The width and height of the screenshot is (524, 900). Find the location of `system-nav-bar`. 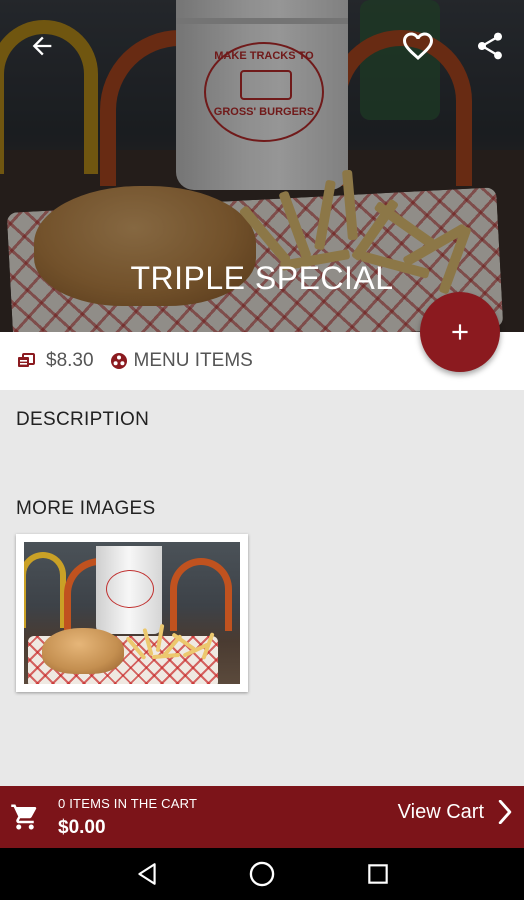

system-nav-bar is located at coordinates (262, 874).